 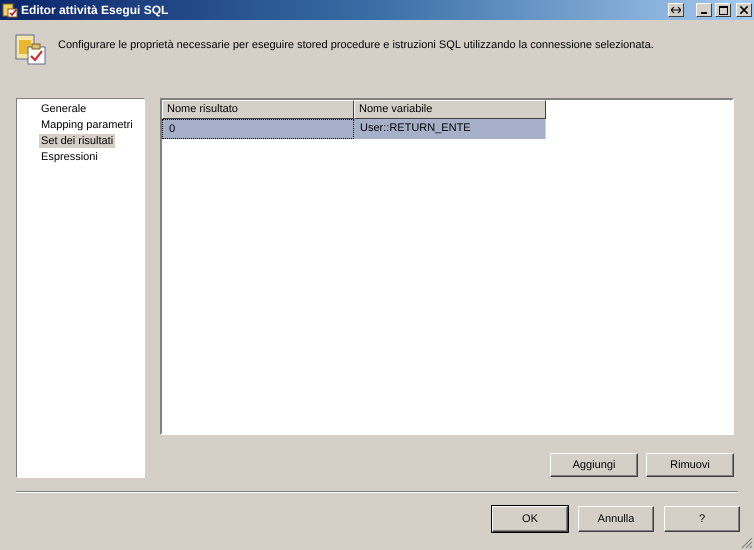 What do you see at coordinates (616, 519) in the screenshot?
I see `dialog-button: Annulla` at bounding box center [616, 519].